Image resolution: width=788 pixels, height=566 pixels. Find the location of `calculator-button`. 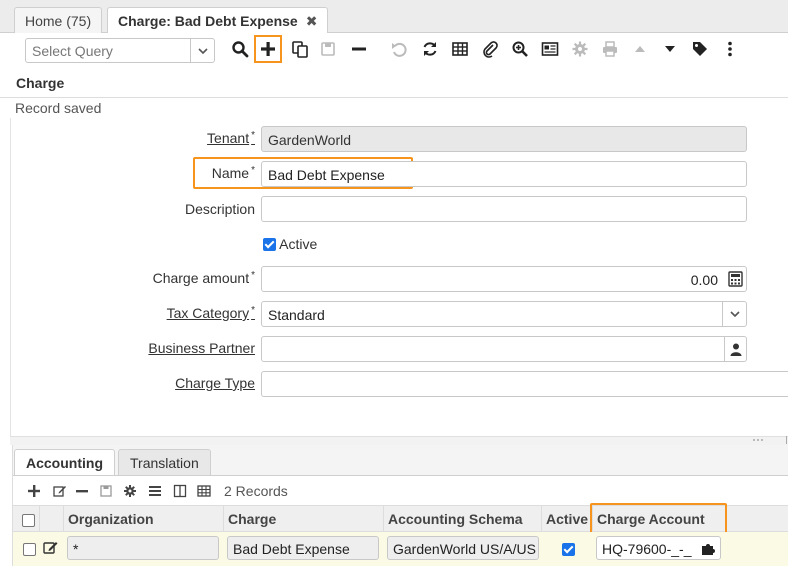

calculator-button is located at coordinates (735, 279).